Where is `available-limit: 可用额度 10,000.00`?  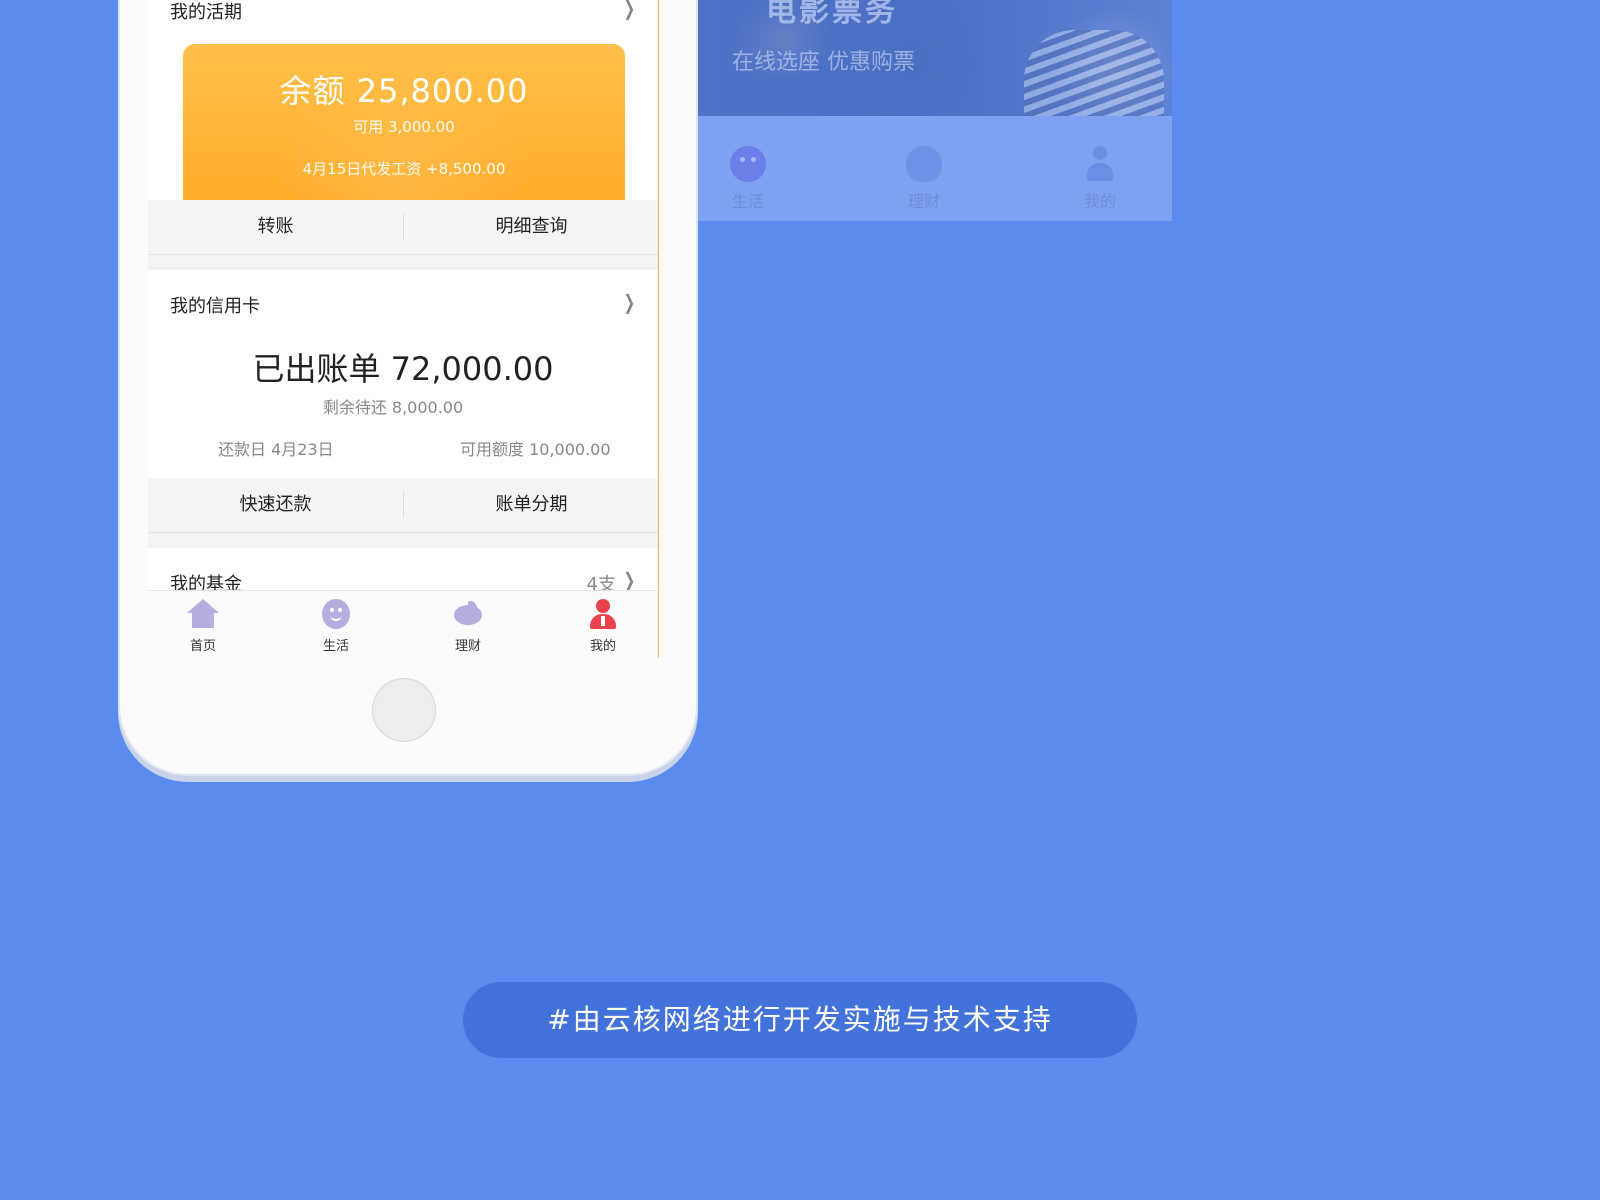
available-limit: 可用额度 10,000.00 is located at coordinates (535, 449).